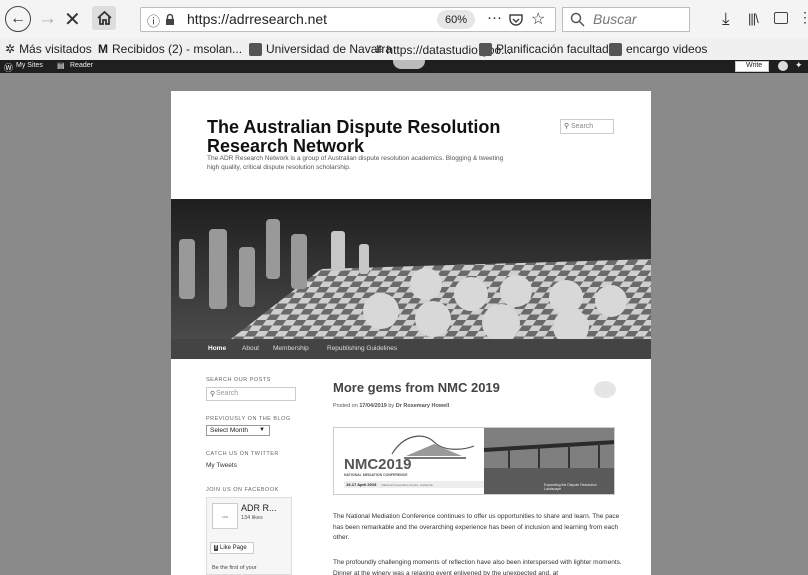 This screenshot has height=575, width=808. What do you see at coordinates (781, 18) in the screenshot?
I see `sidebar-icon` at bounding box center [781, 18].